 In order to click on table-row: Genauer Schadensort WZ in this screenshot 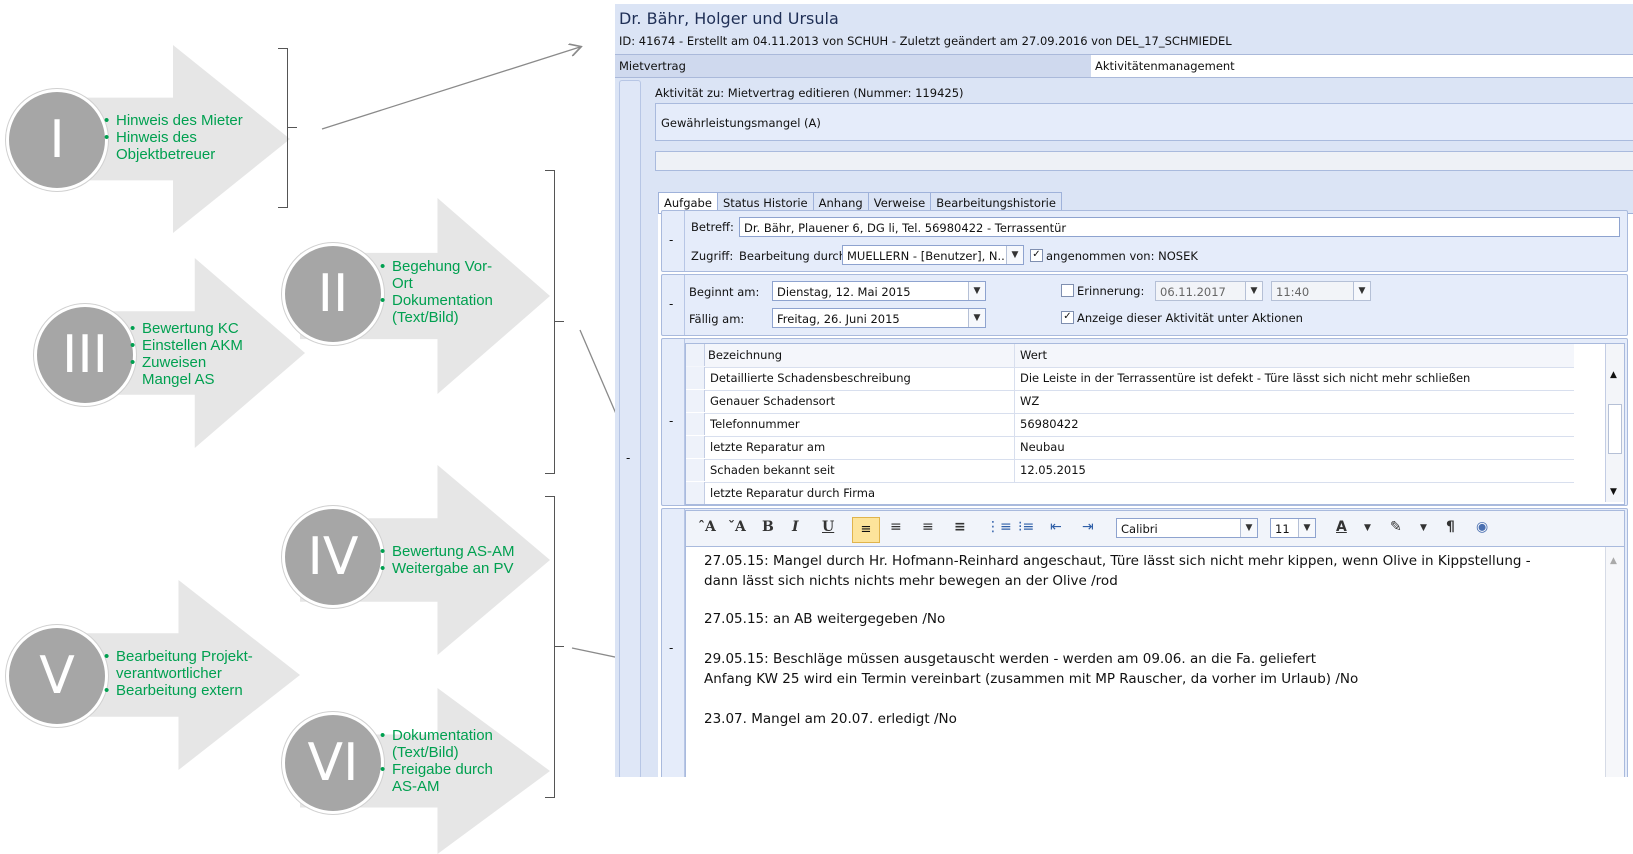, I will do `click(1130, 402)`.